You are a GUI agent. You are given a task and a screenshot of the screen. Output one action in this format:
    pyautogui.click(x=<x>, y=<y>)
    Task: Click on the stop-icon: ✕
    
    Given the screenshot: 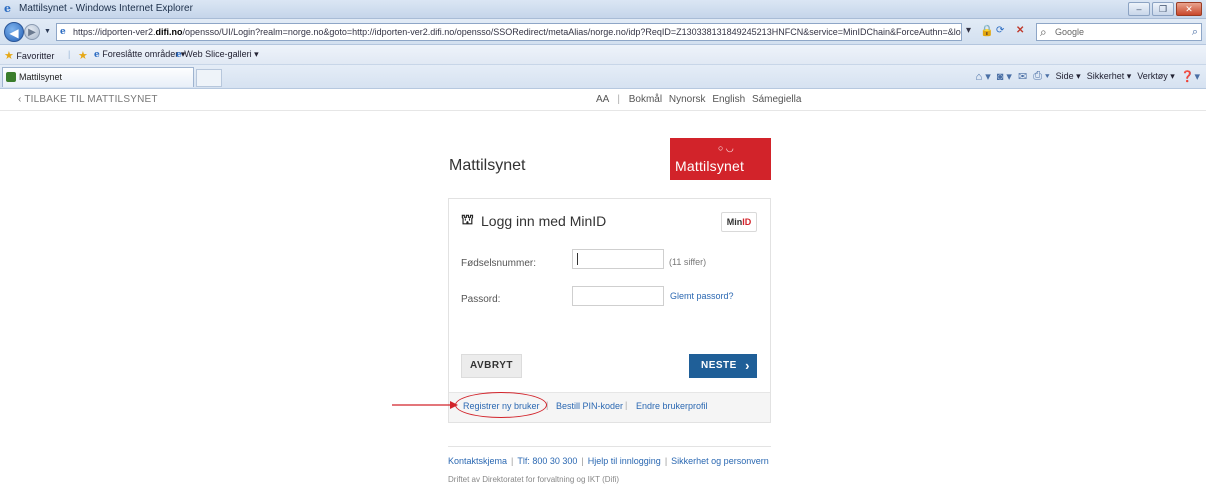 What is the action you would take?
    pyautogui.click(x=1020, y=30)
    